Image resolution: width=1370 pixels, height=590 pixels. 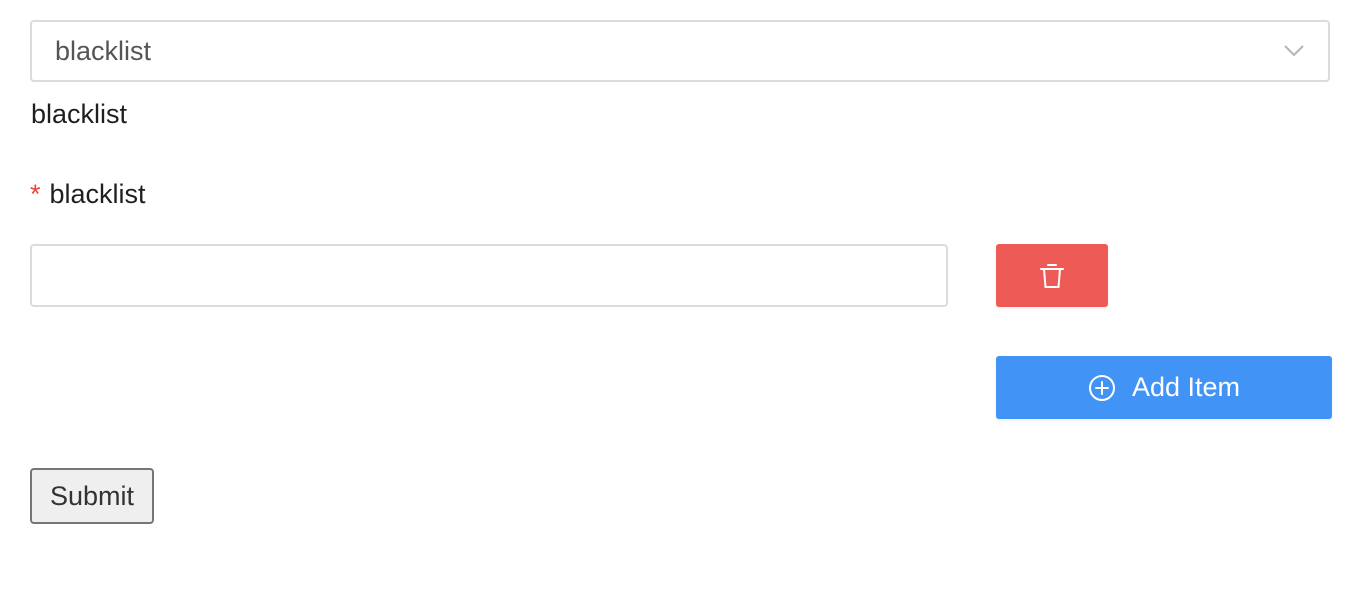 I want to click on type-select-value: blacklist, so click(x=103, y=50).